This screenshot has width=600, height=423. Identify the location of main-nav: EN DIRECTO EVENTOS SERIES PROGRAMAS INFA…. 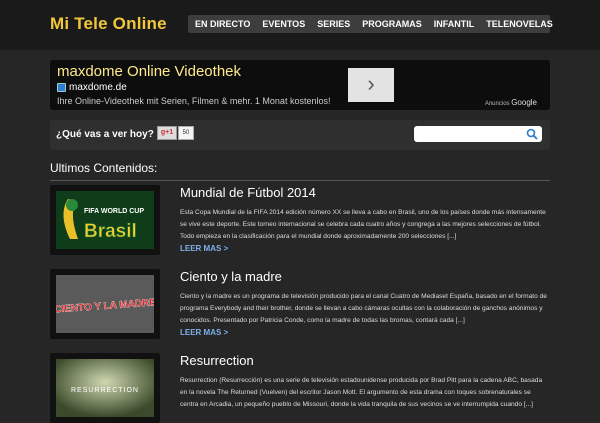
(370, 24).